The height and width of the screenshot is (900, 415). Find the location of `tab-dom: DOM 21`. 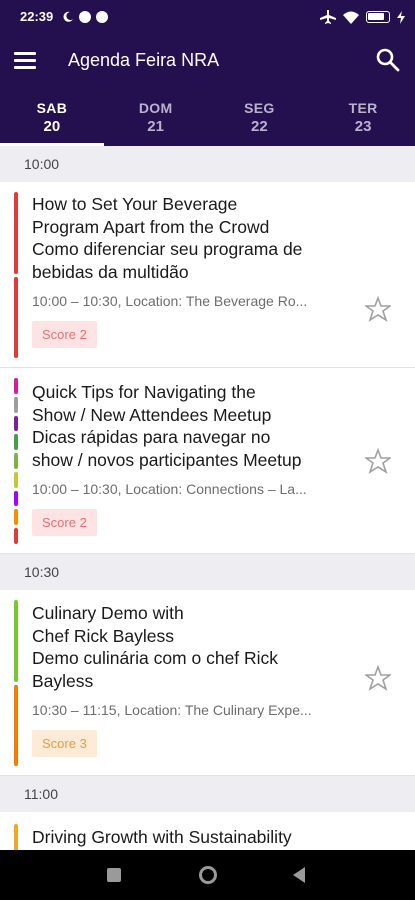

tab-dom: DOM 21 is located at coordinates (156, 119).